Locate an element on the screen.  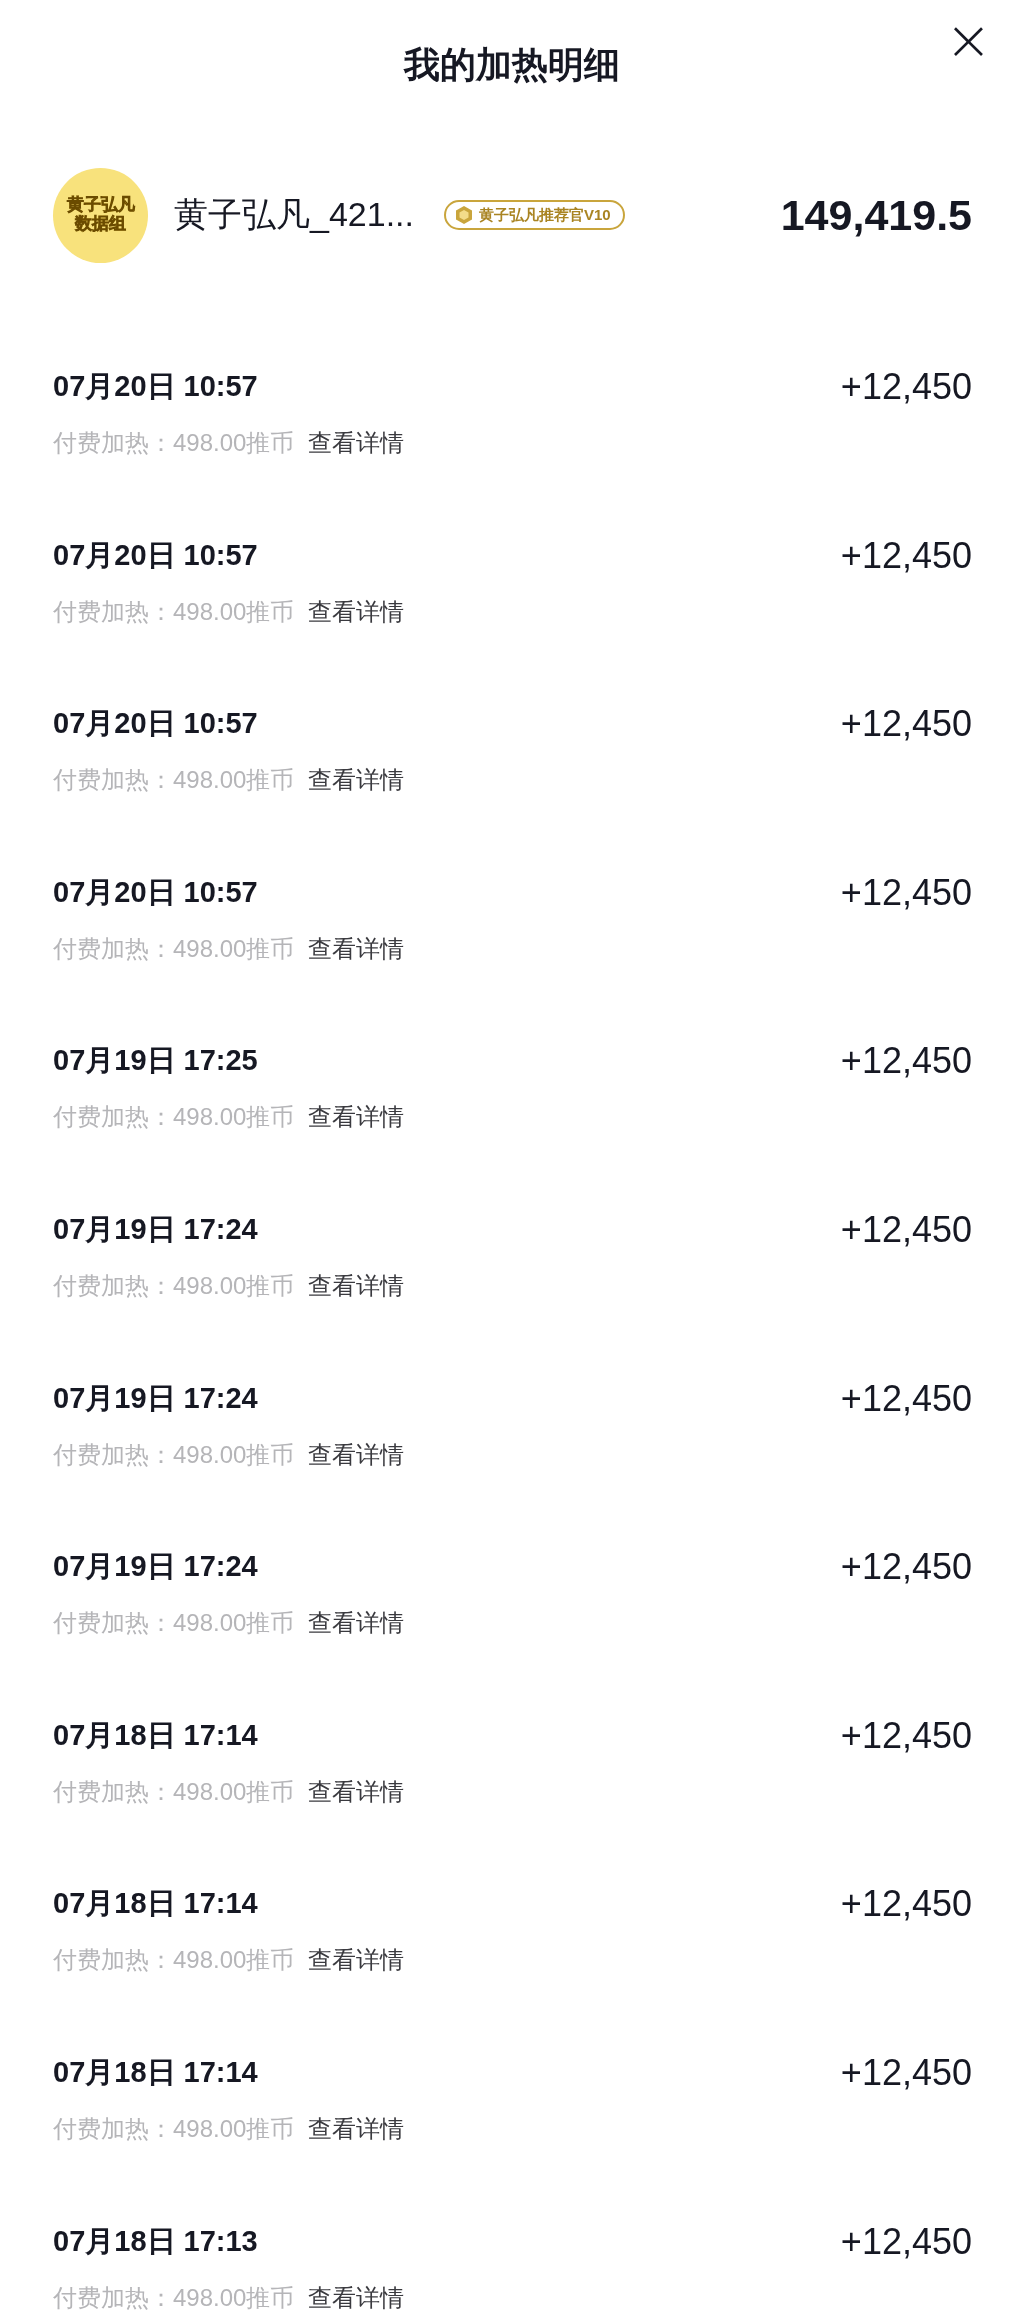
total-amount: 149,419.5 is located at coordinates (876, 215).